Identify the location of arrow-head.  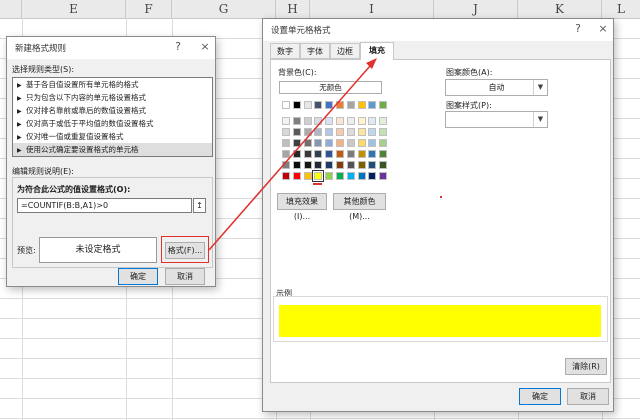
(371, 63).